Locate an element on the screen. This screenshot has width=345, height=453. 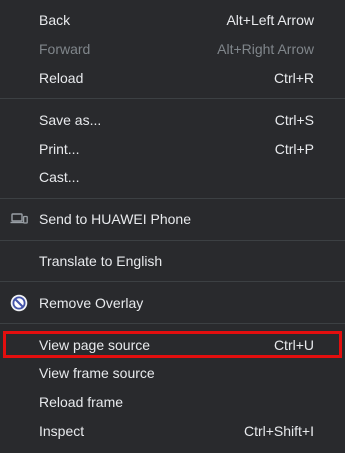
menu-item-remove-overlay: Remove Overlay is located at coordinates (172, 302).